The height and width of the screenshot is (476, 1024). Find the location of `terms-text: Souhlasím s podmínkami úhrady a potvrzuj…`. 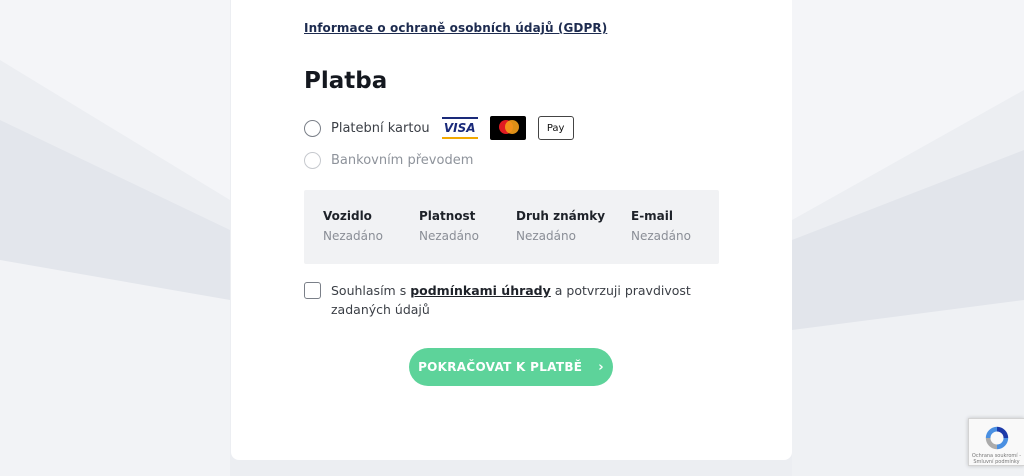

terms-text: Souhlasím s podmínkami úhrady a potvrzuj… is located at coordinates (527, 300).